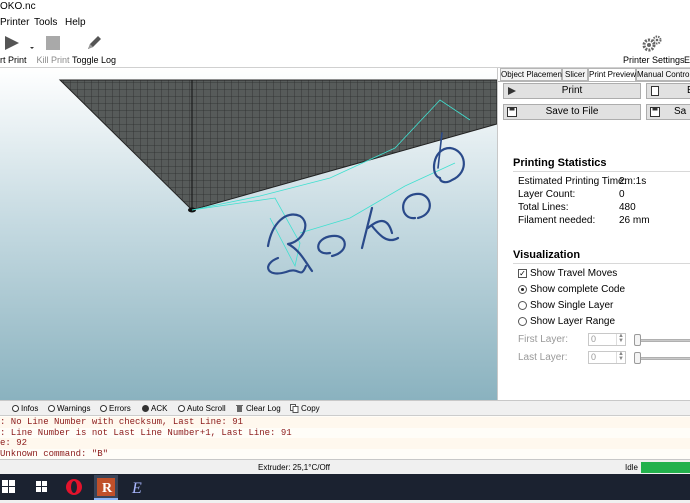 This screenshot has height=503, width=690. What do you see at coordinates (53, 60) in the screenshot?
I see `kill-print-label: Kill Print` at bounding box center [53, 60].